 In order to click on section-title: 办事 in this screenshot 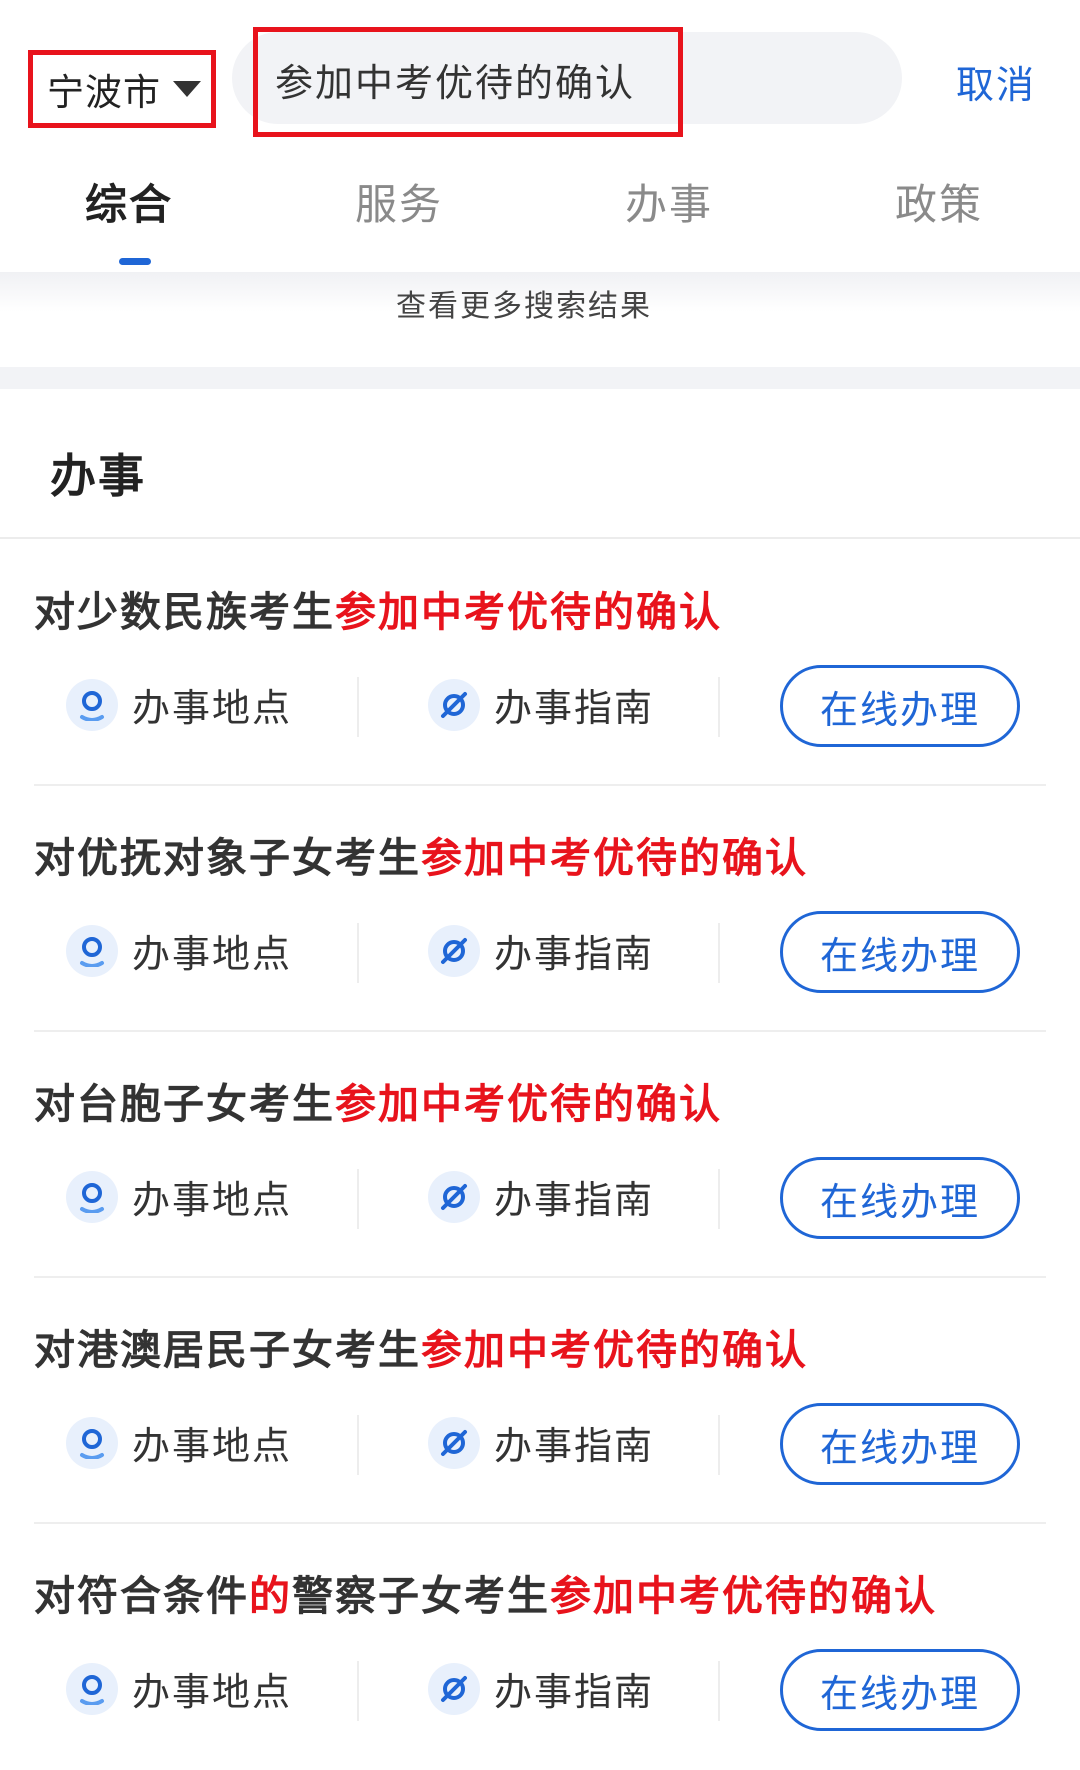, I will do `click(98, 476)`.